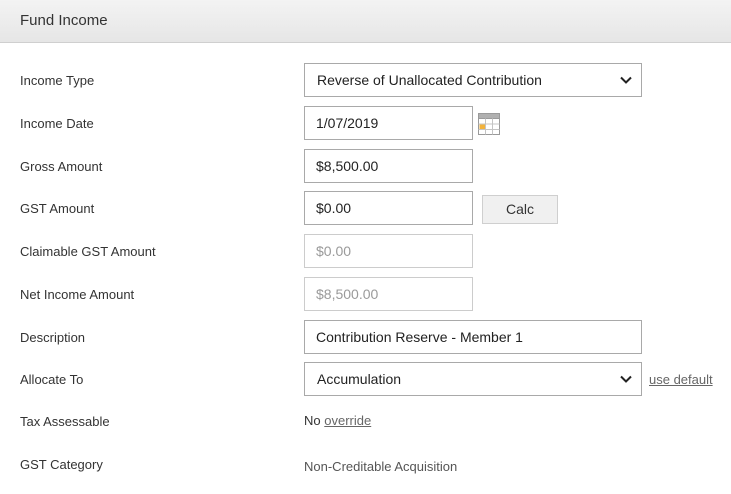  What do you see at coordinates (473, 337) in the screenshot?
I see `description-input: Contribution Reserve - Member 1` at bounding box center [473, 337].